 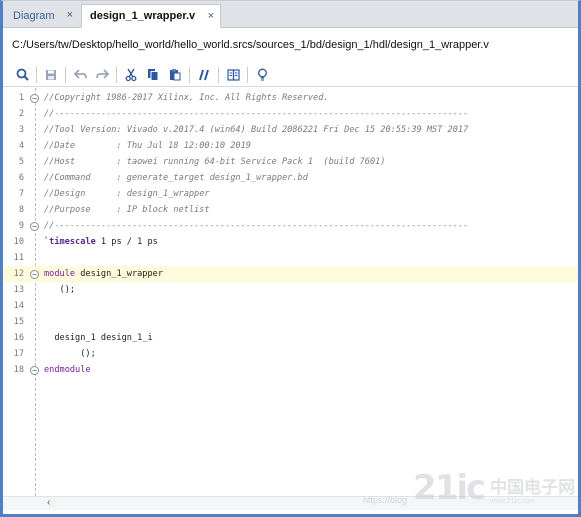 What do you see at coordinates (290, 370) in the screenshot?
I see `code-line: 18− endmodule` at bounding box center [290, 370].